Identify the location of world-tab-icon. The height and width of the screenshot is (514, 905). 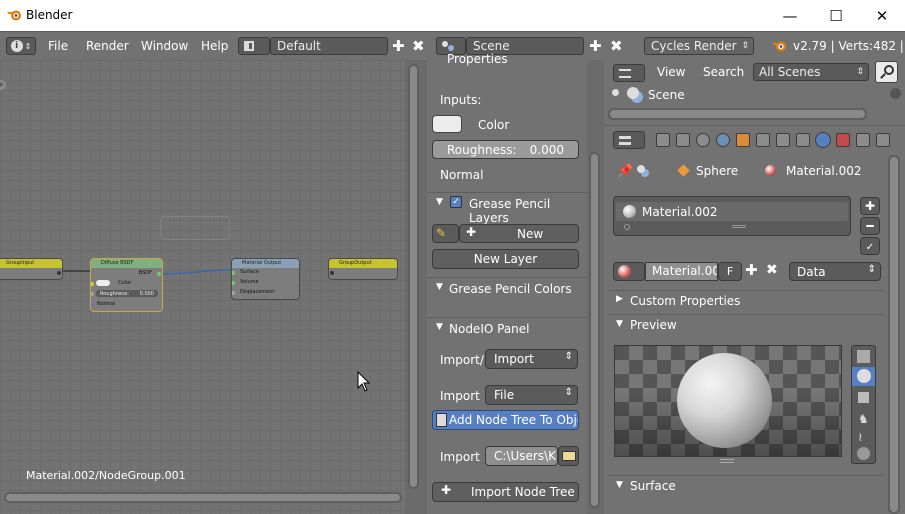
(723, 140).